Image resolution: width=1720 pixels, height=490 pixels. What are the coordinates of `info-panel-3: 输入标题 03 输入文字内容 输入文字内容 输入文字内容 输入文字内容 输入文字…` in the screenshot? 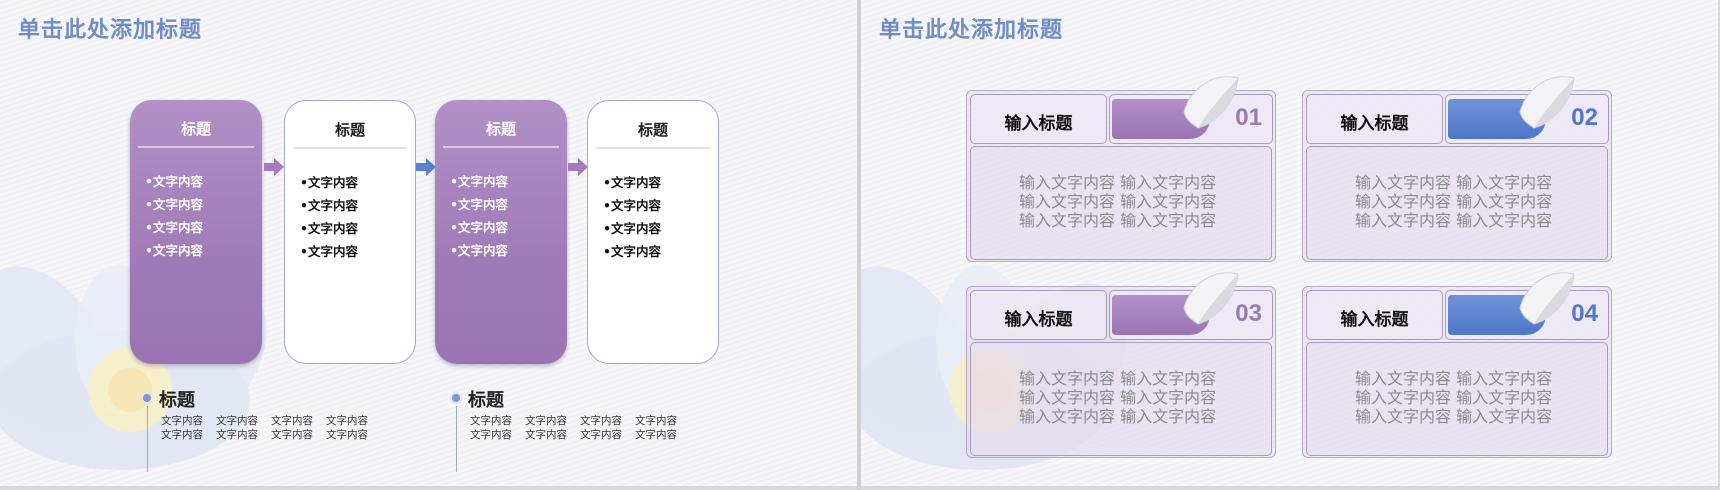 It's located at (1121, 365).